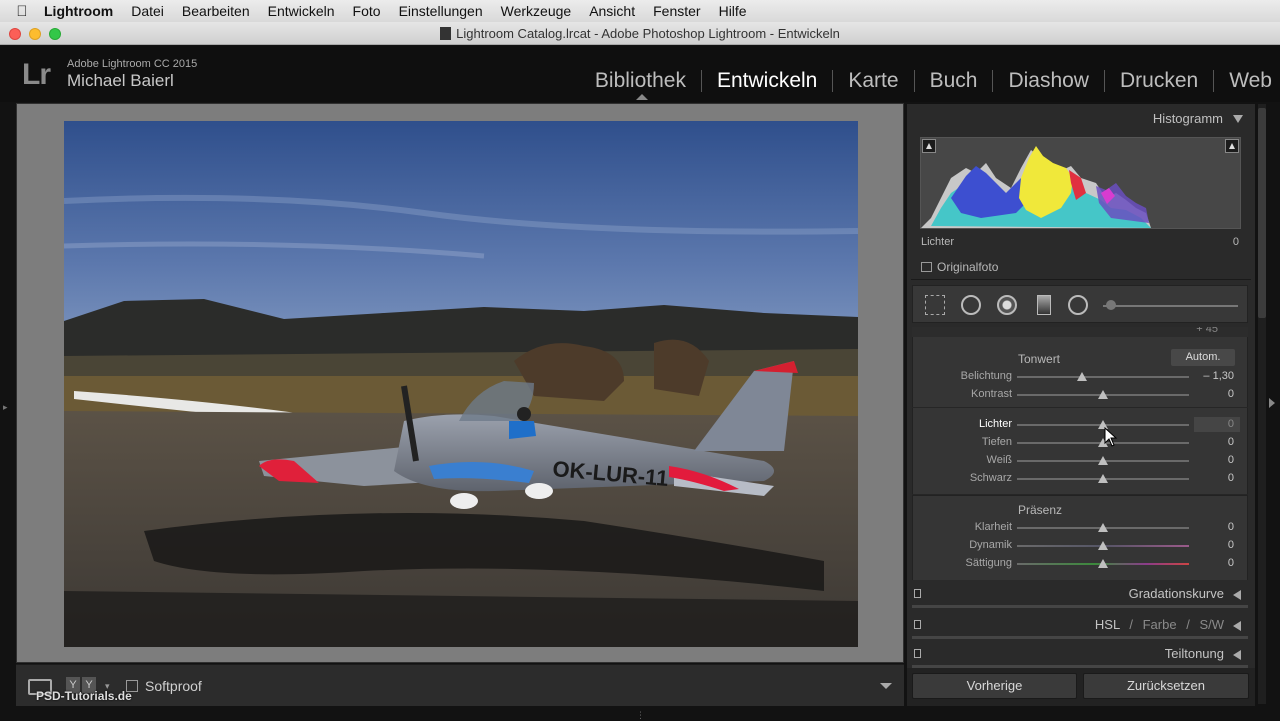  Describe the element at coordinates (874, 81) in the screenshot. I see `module-karte: Karte` at that location.